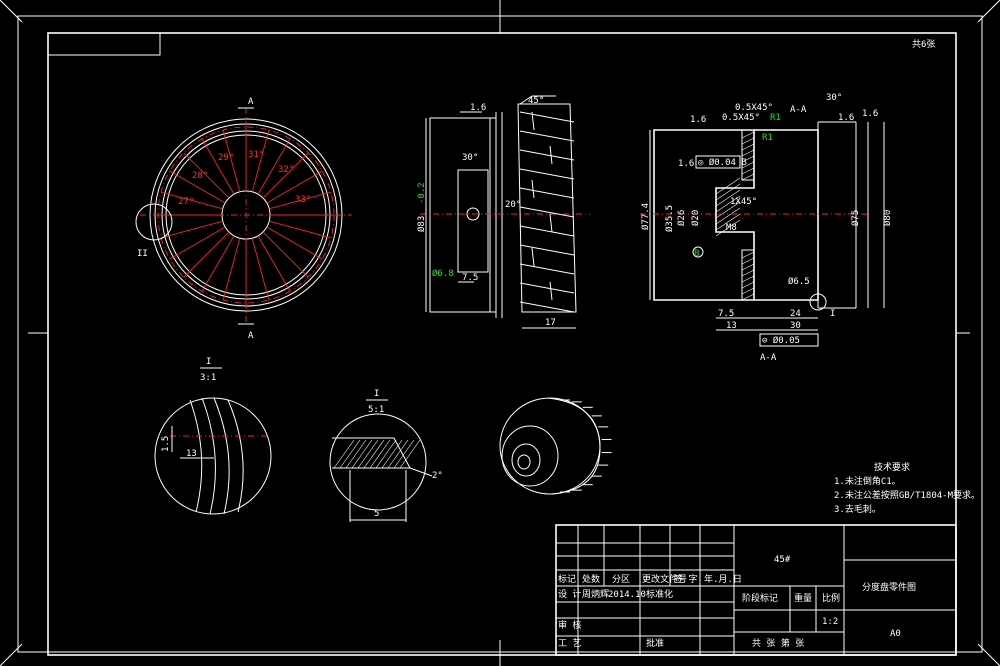 This screenshot has width=1000, height=666. What do you see at coordinates (547, 212) in the screenshot?
I see `gear-teeth-side` at bounding box center [547, 212].